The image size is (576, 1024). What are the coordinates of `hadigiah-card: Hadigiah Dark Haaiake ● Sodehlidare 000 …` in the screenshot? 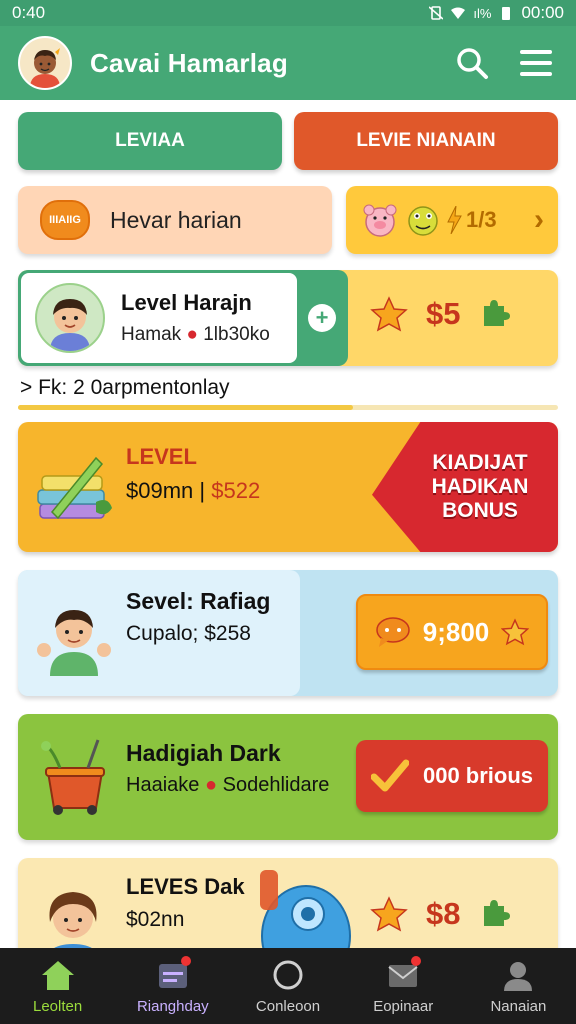 It's located at (288, 777).